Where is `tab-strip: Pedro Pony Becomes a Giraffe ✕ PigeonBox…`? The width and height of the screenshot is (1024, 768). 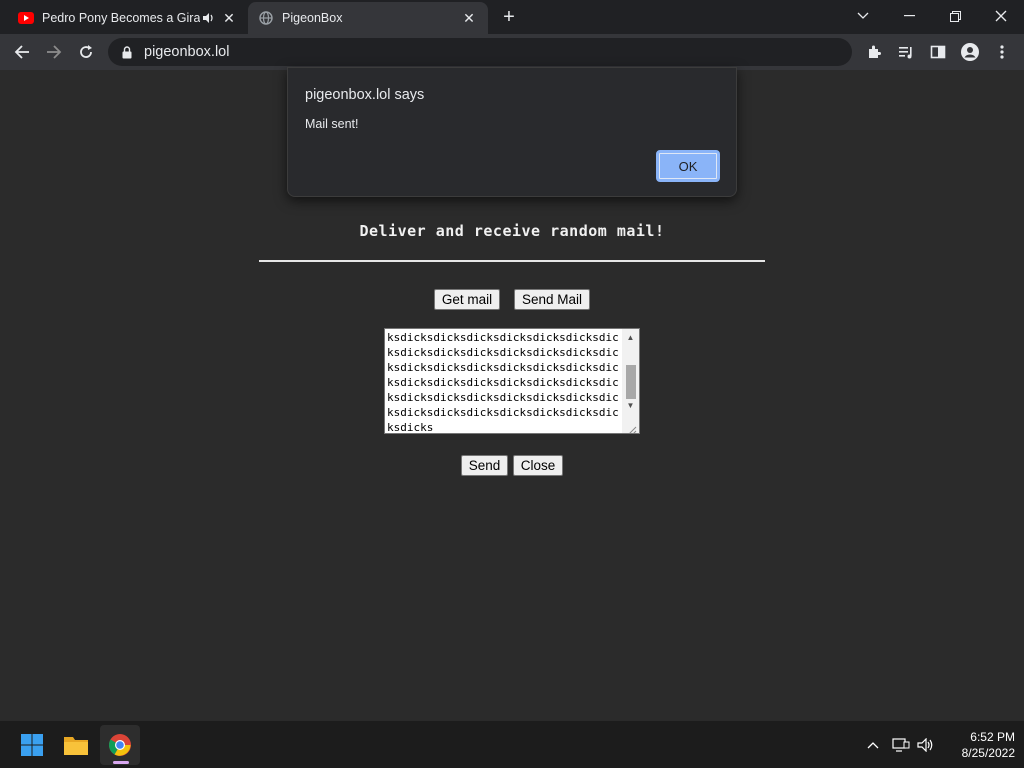
tab-strip: Pedro Pony Becomes a Giraffe ✕ PigeonBox… is located at coordinates (512, 17).